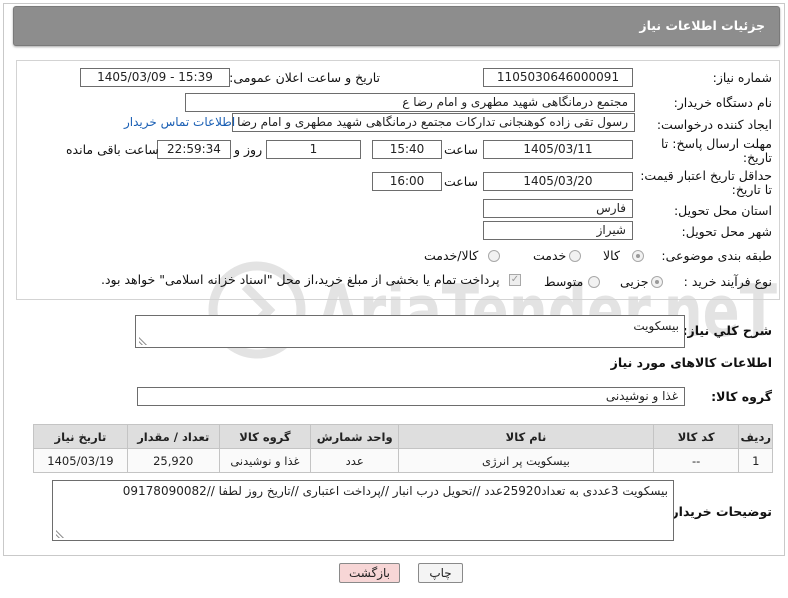 This screenshot has width=788, height=598. Describe the element at coordinates (558, 181) in the screenshot. I see `validity-date-field: 1405/03/20` at that location.